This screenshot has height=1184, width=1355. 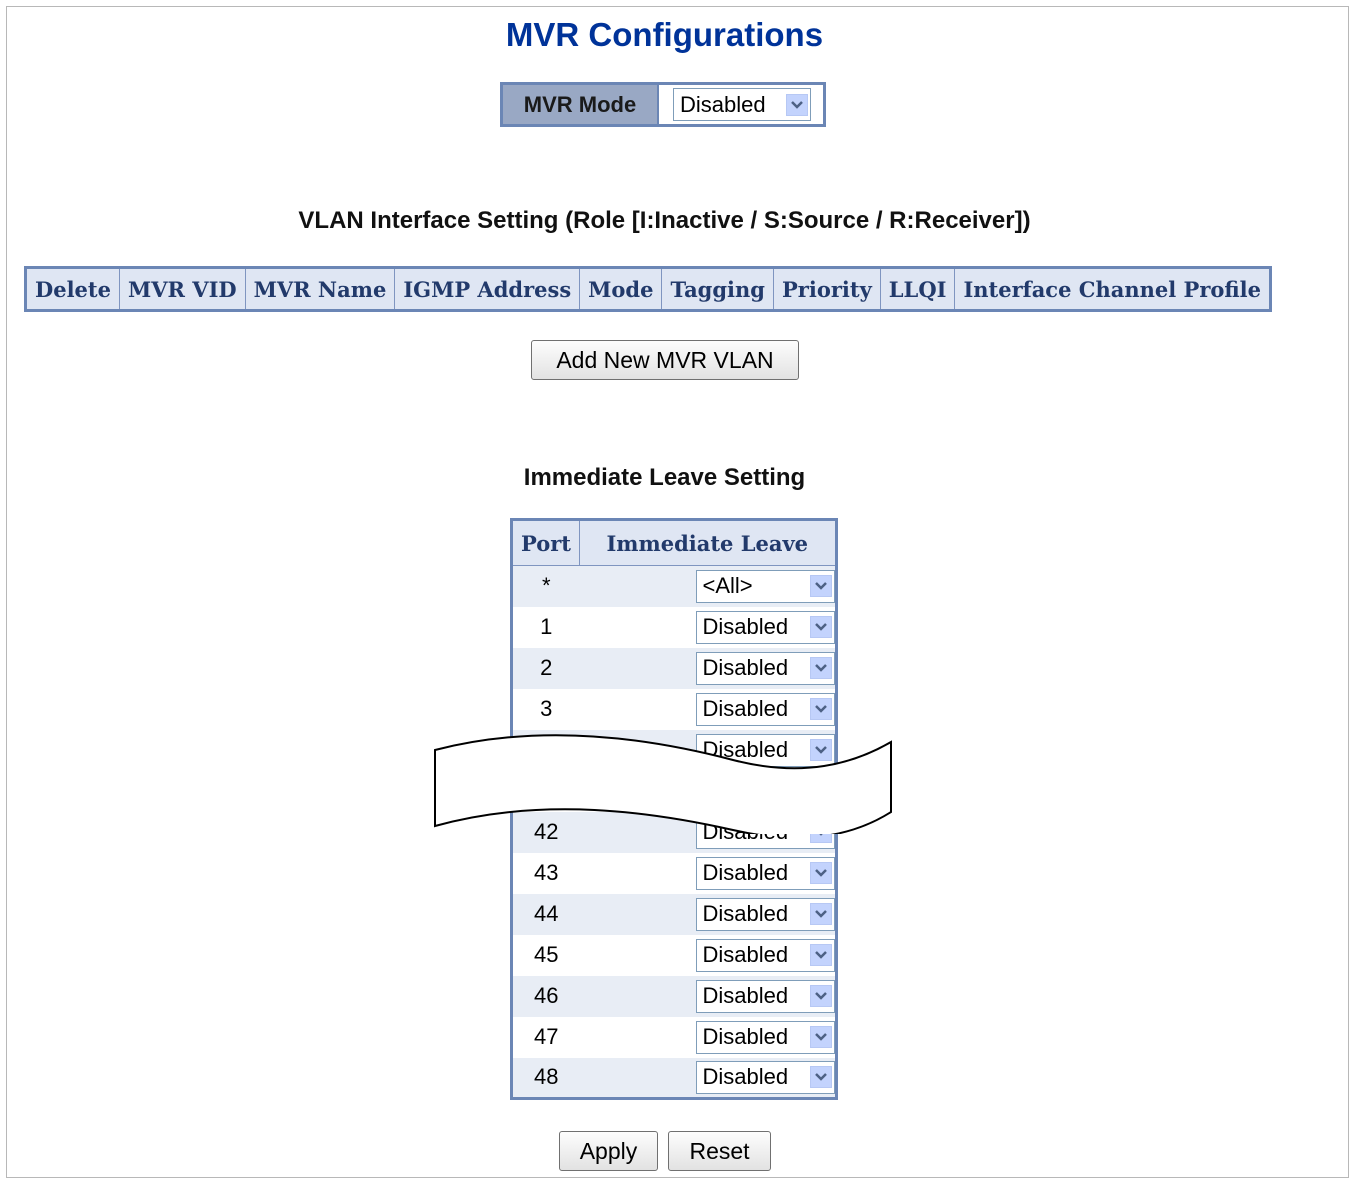 What do you see at coordinates (1112, 289) in the screenshot?
I see `col-interface-channel-profile: Interface Channel Profile` at bounding box center [1112, 289].